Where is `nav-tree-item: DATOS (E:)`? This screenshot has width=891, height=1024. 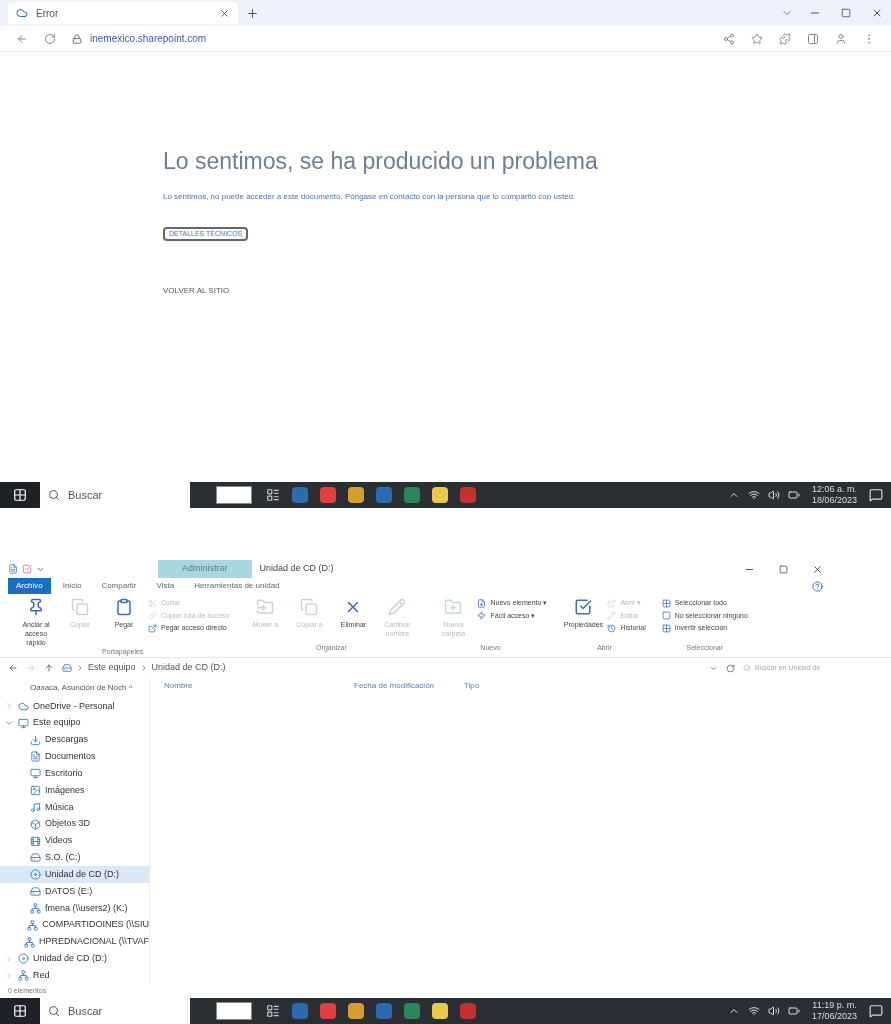 nav-tree-item: DATOS (E:) is located at coordinates (74, 891).